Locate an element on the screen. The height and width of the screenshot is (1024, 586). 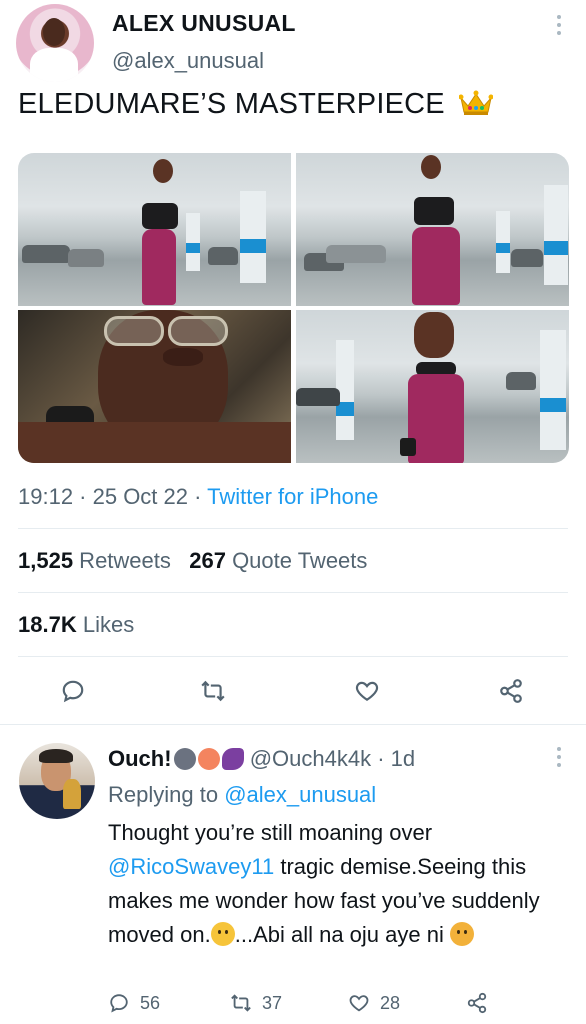
tweet-text-content: ELEDUMARE’S MASTERPIECE is located at coordinates (231, 104).